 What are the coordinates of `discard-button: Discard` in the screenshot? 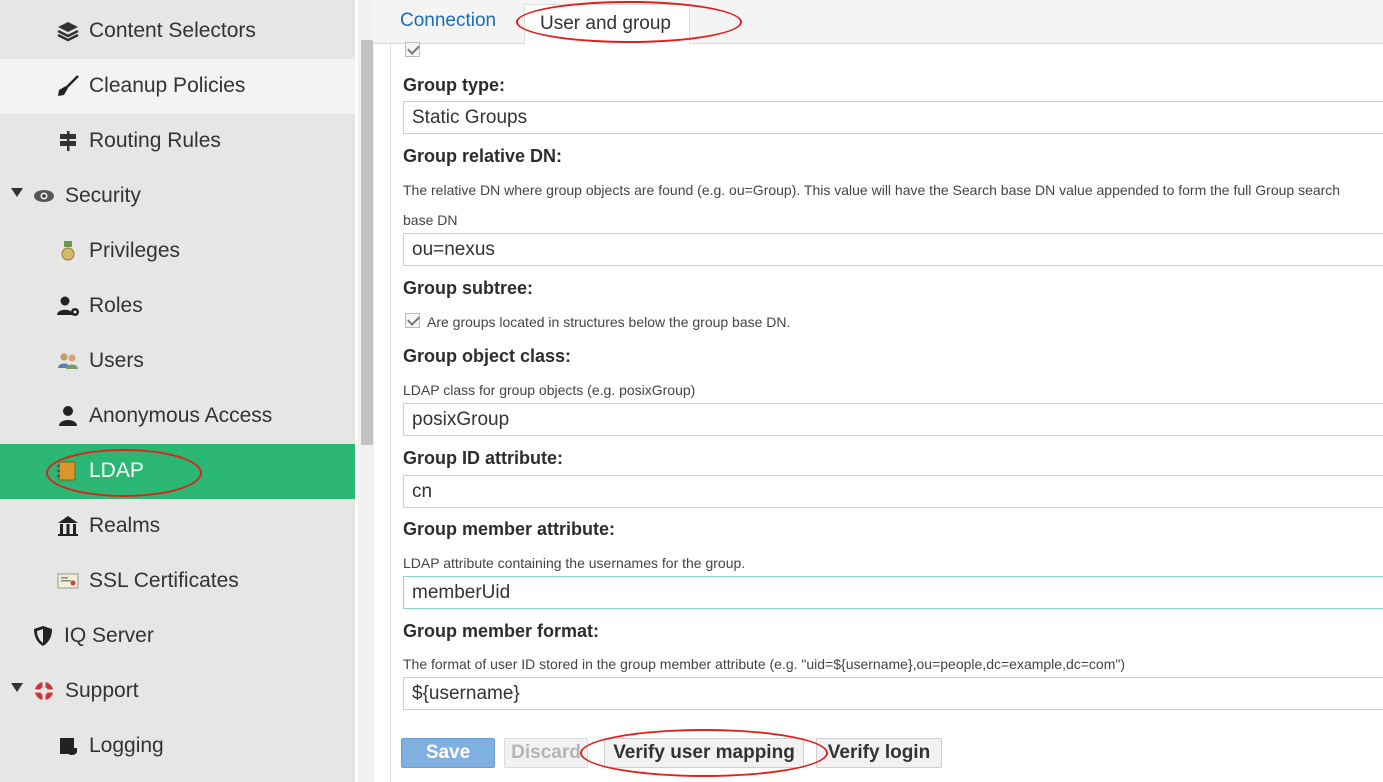 It's located at (546, 753).